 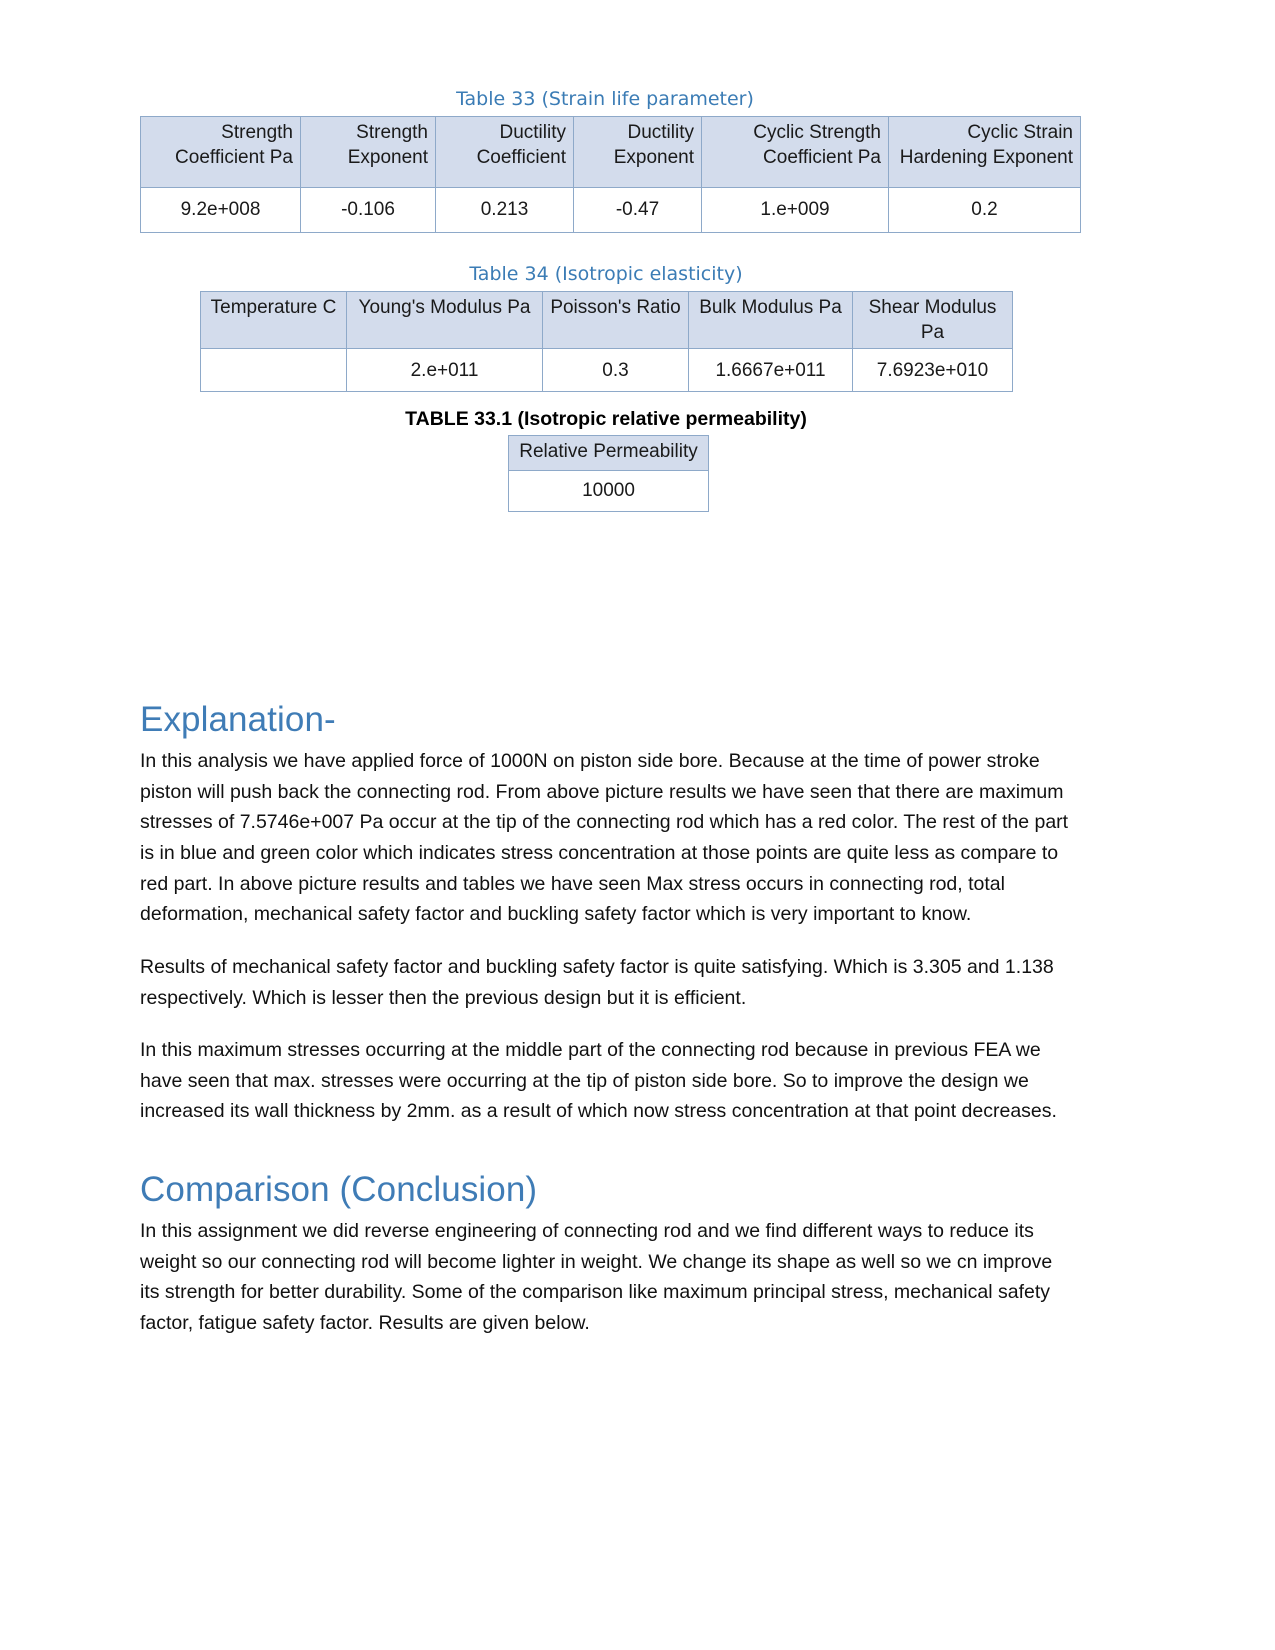 What do you see at coordinates (615, 320) in the screenshot?
I see `column-header: Poisson's Ratio` at bounding box center [615, 320].